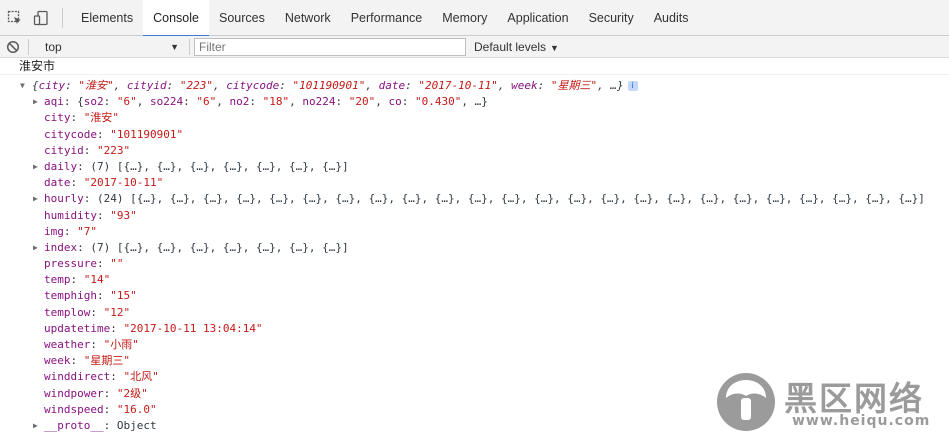  What do you see at coordinates (832, 402) in the screenshot?
I see `watermark: 黑区网络 www.heiqu.com` at bounding box center [832, 402].